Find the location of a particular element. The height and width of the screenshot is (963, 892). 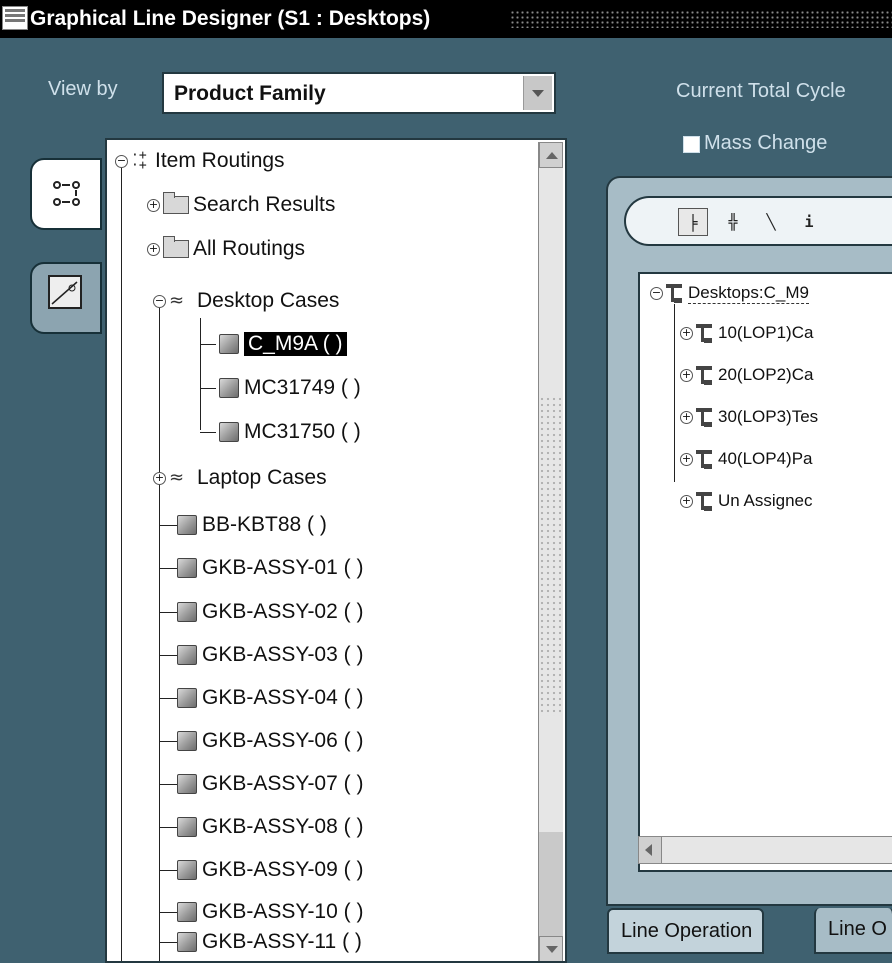

tree-item-label-selected: C_M9A ( ) is located at coordinates (295, 344).